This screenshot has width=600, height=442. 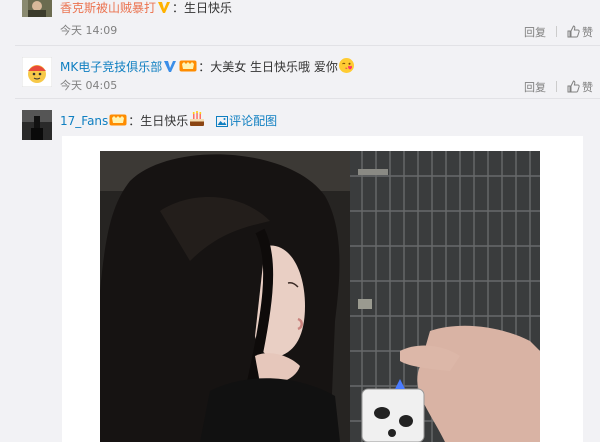 What do you see at coordinates (300, 22) in the screenshot?
I see `comment-item: 香克斯被山贼暴打 ：生日快乐 今天 14:09 回复 赞` at bounding box center [300, 22].